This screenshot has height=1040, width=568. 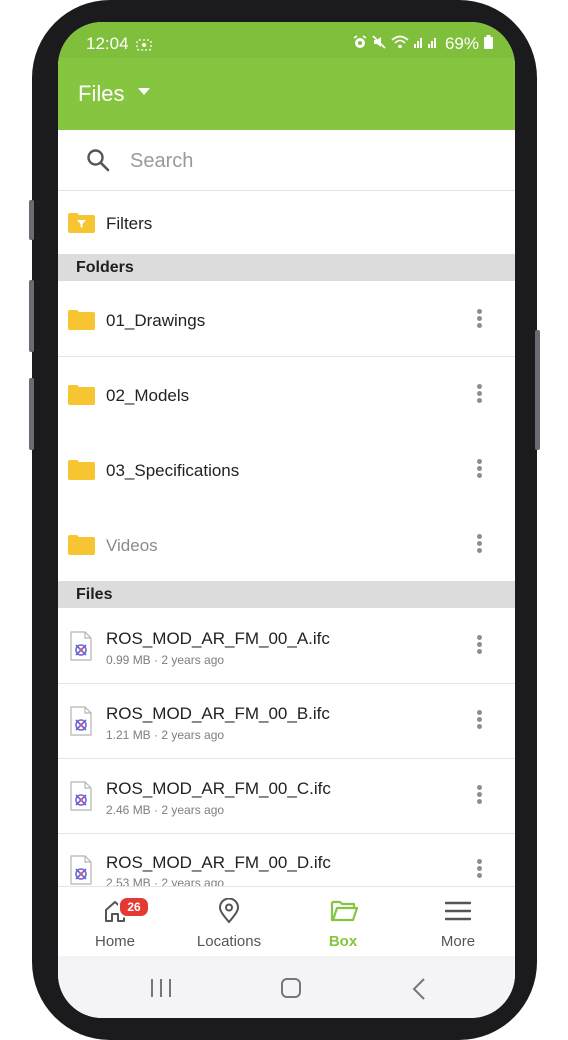 I want to click on search-icon, so click(x=98, y=162).